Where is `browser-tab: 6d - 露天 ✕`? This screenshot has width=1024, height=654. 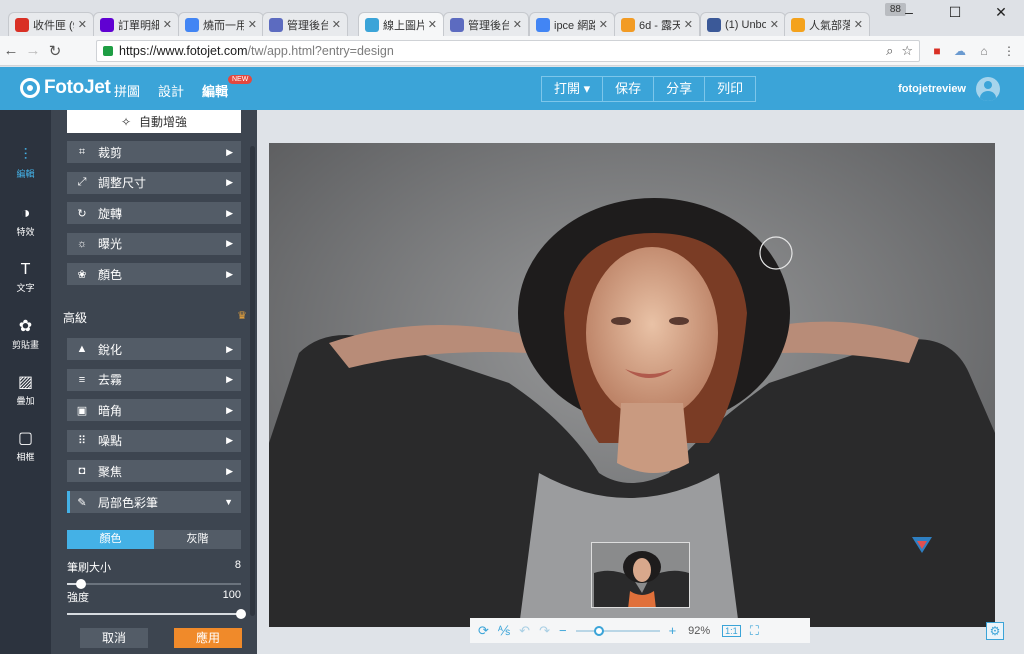 browser-tab: 6d - 露天 ✕ is located at coordinates (657, 24).